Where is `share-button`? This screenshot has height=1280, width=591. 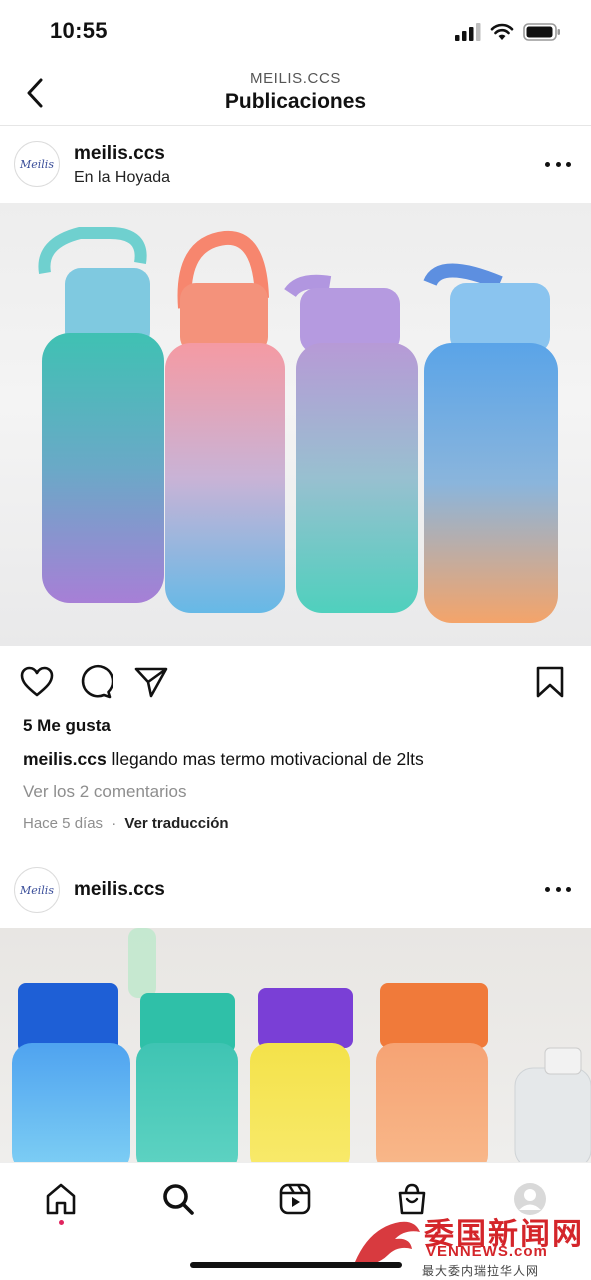
share-button is located at coordinates (151, 682).